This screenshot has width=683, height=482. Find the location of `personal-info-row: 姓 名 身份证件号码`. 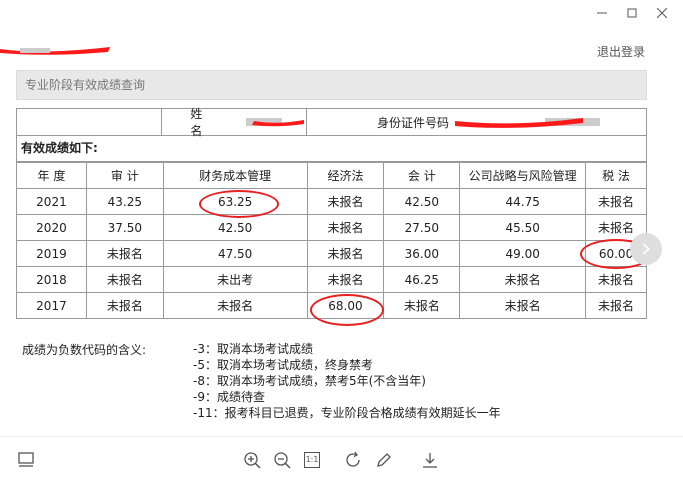

personal-info-row: 姓 名 身份证件号码 is located at coordinates (331, 122).